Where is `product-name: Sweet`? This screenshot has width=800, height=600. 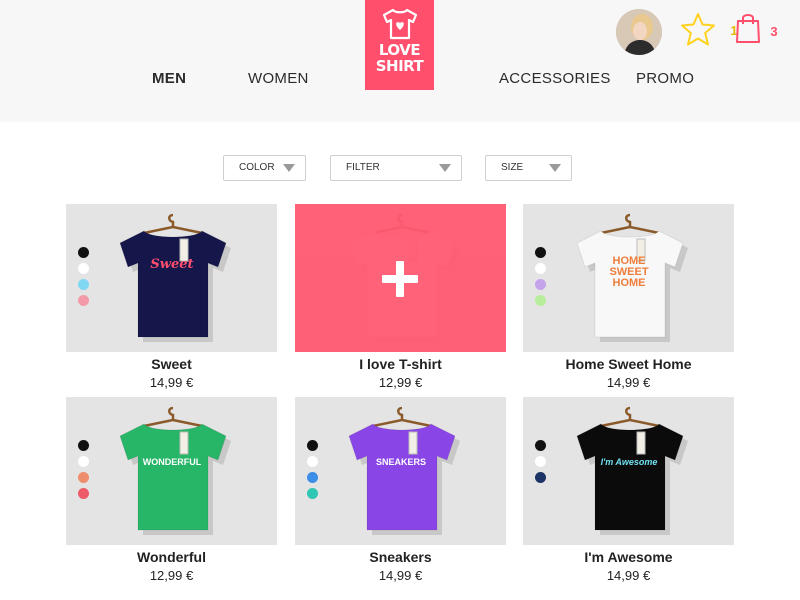 product-name: Sweet is located at coordinates (171, 364).